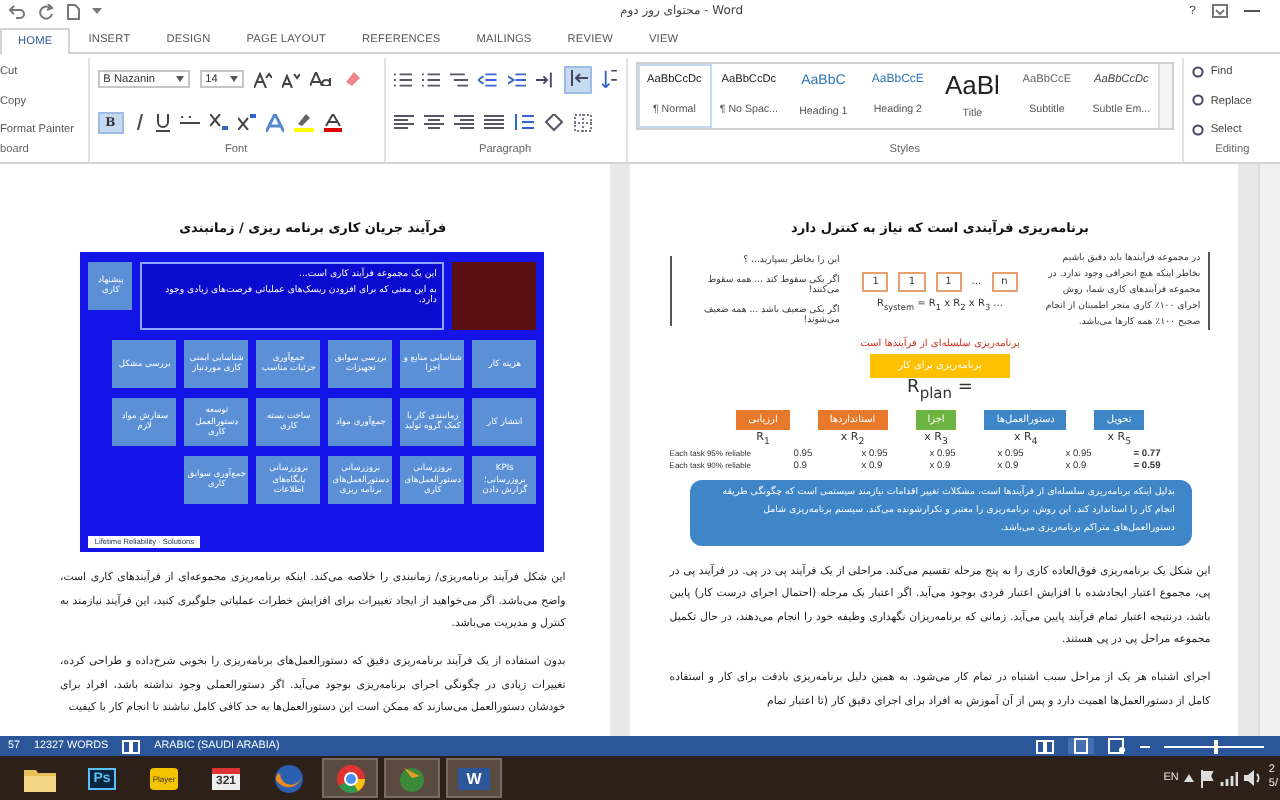 This screenshot has height=800, width=1280. What do you see at coordinates (940, 391) in the screenshot?
I see `formula-text: R$_{plan}$ =` at bounding box center [940, 391].